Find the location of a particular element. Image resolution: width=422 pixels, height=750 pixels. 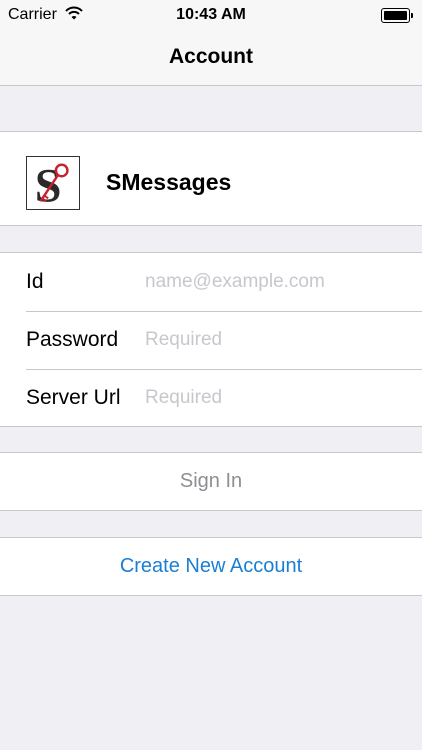

sign-in-cell: Sign In is located at coordinates (211, 481).